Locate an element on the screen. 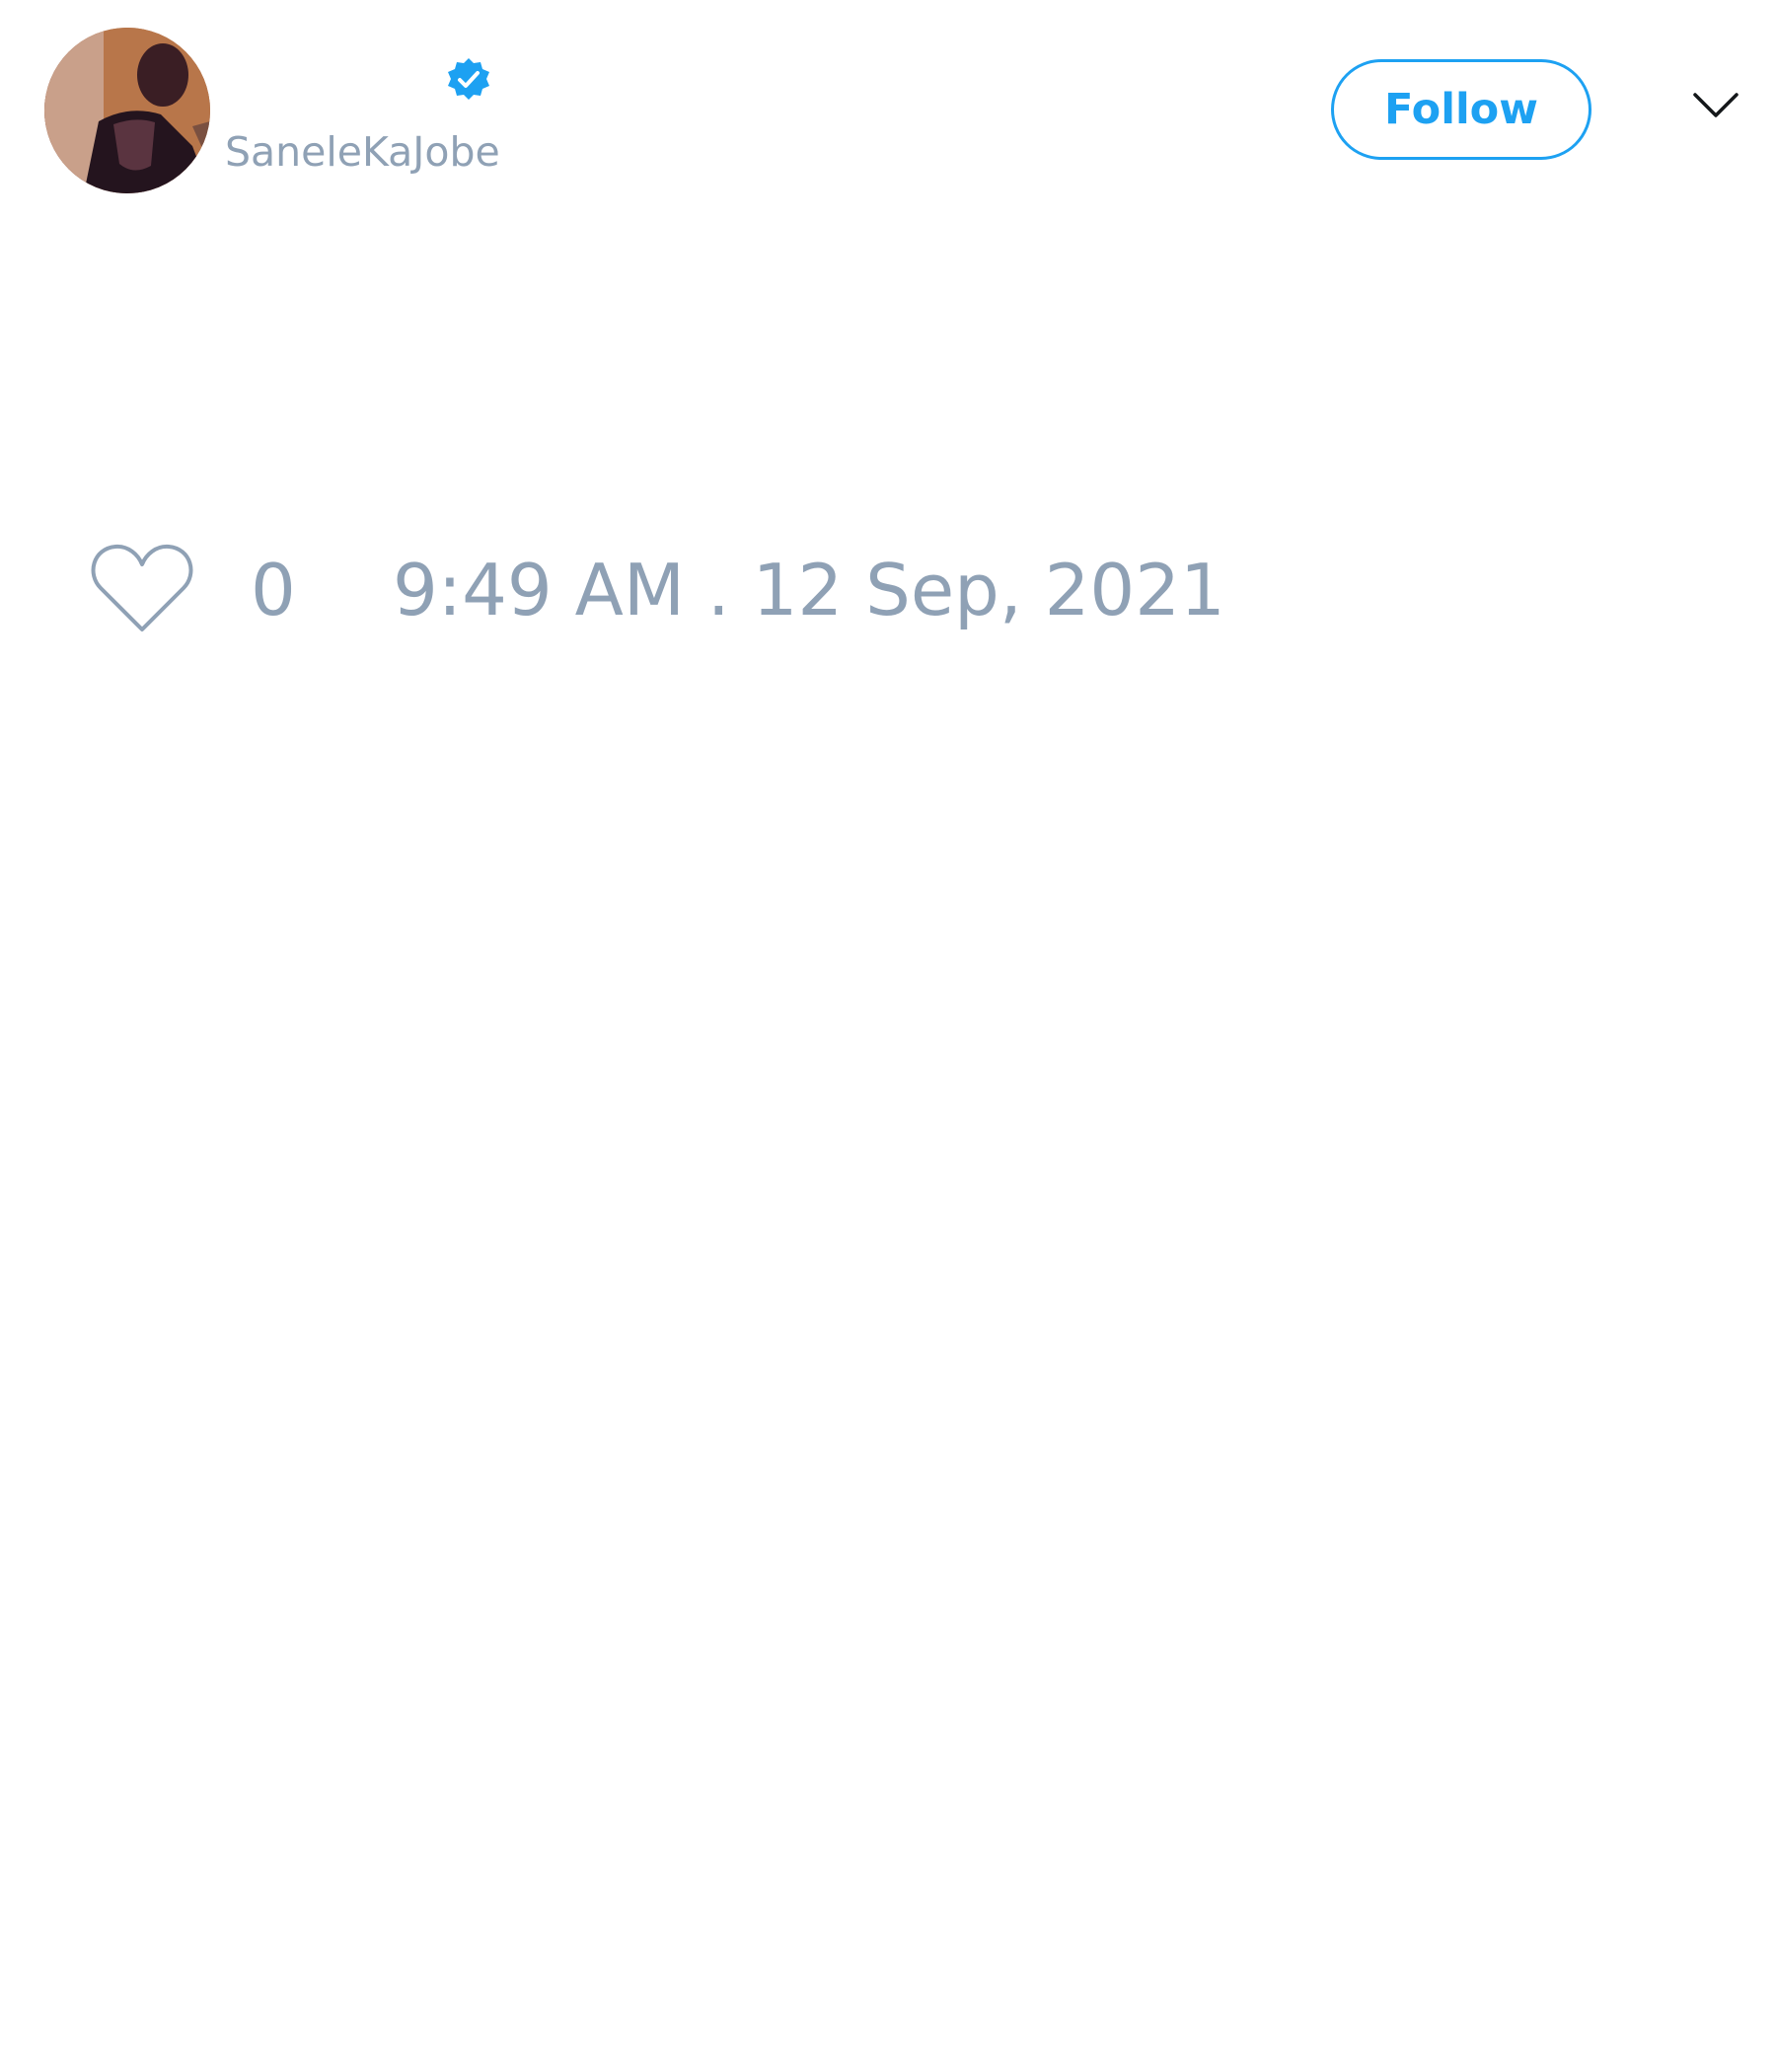 The width and height of the screenshot is (1776, 2072). heart-icon is located at coordinates (142, 588).